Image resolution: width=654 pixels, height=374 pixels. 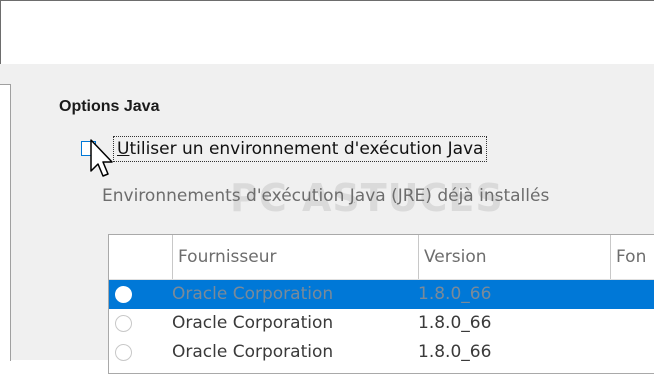 What do you see at coordinates (123, 149) in the screenshot?
I see `use-jre-mnemonic: U` at bounding box center [123, 149].